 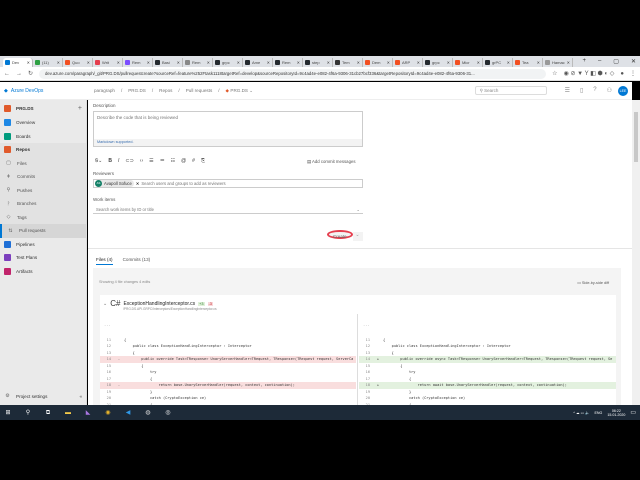 I want to click on browser-tab: Quo ✕, so click(x=78, y=62).